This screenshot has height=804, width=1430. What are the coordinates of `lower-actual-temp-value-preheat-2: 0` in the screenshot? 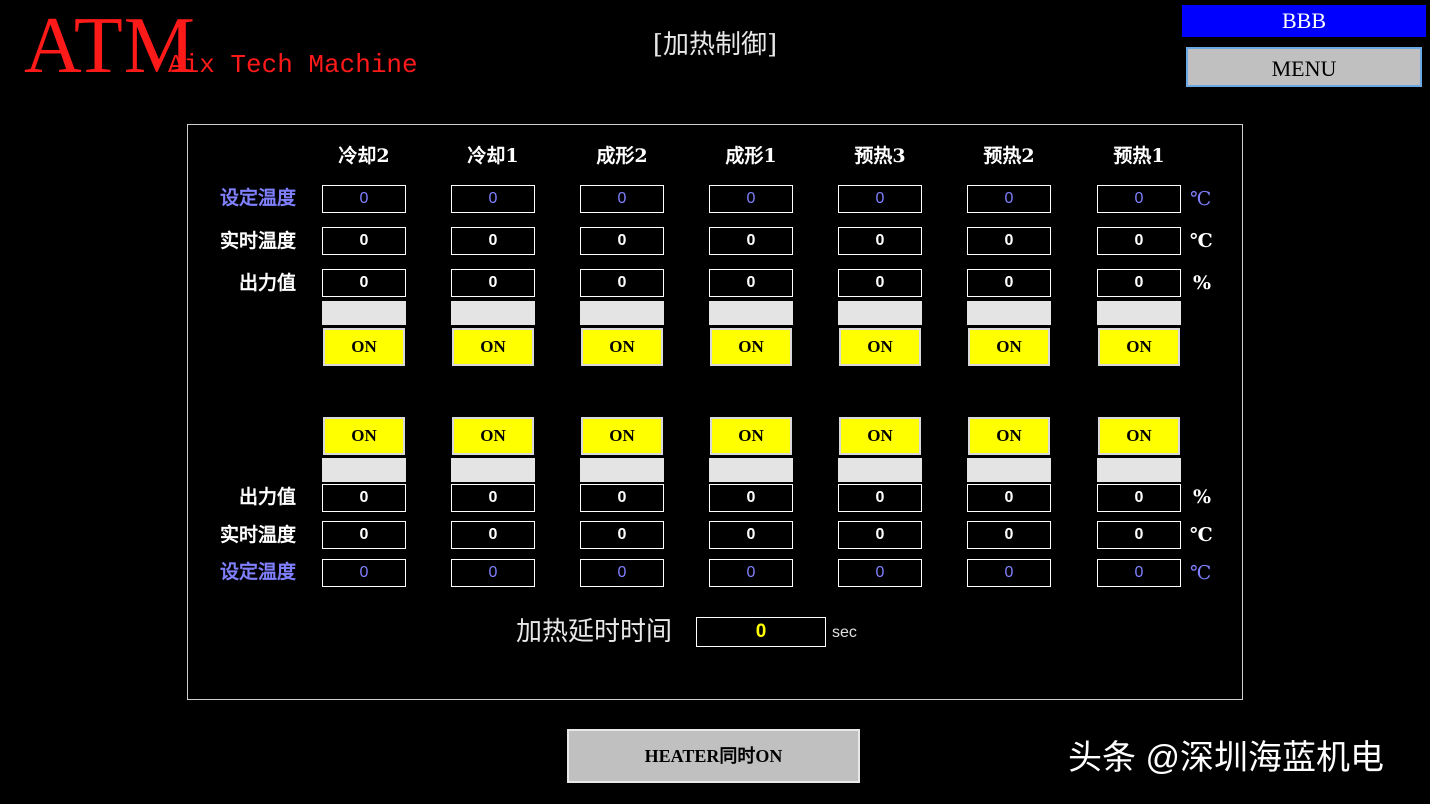 It's located at (1009, 535).